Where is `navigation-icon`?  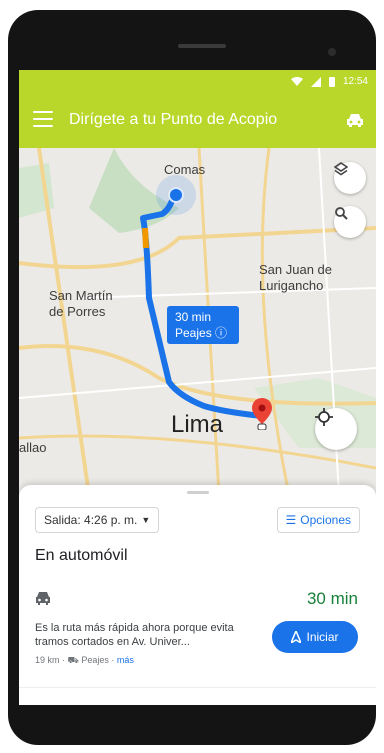 navigation-icon is located at coordinates (296, 637).